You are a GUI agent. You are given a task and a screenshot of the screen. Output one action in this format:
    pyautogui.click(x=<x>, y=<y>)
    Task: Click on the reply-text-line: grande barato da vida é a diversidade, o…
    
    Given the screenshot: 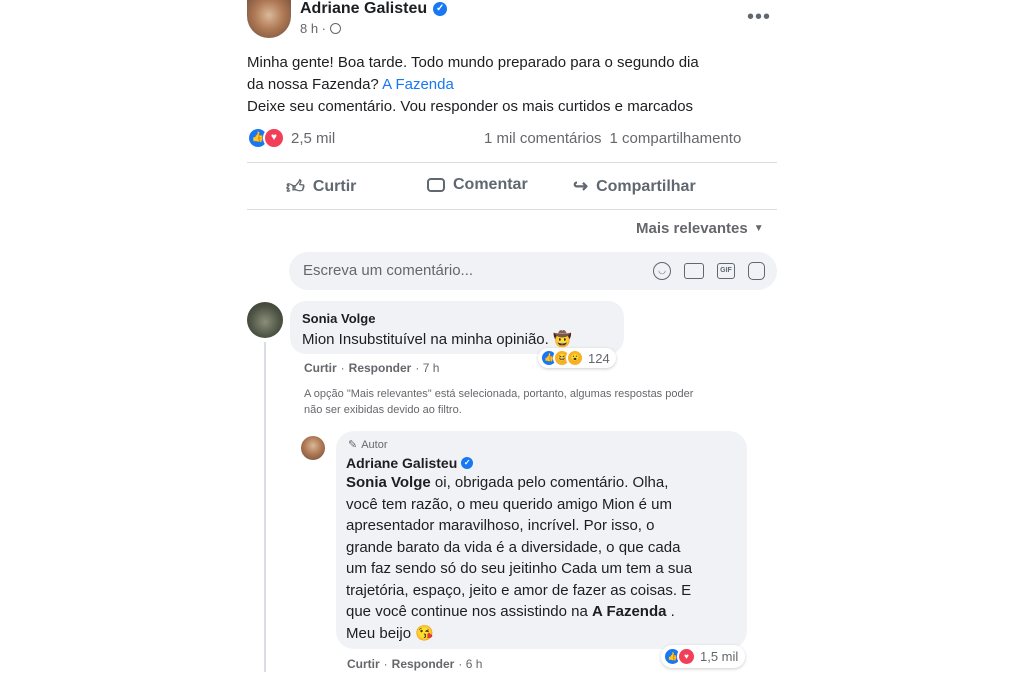 What is the action you would take?
    pyautogui.click(x=513, y=547)
    